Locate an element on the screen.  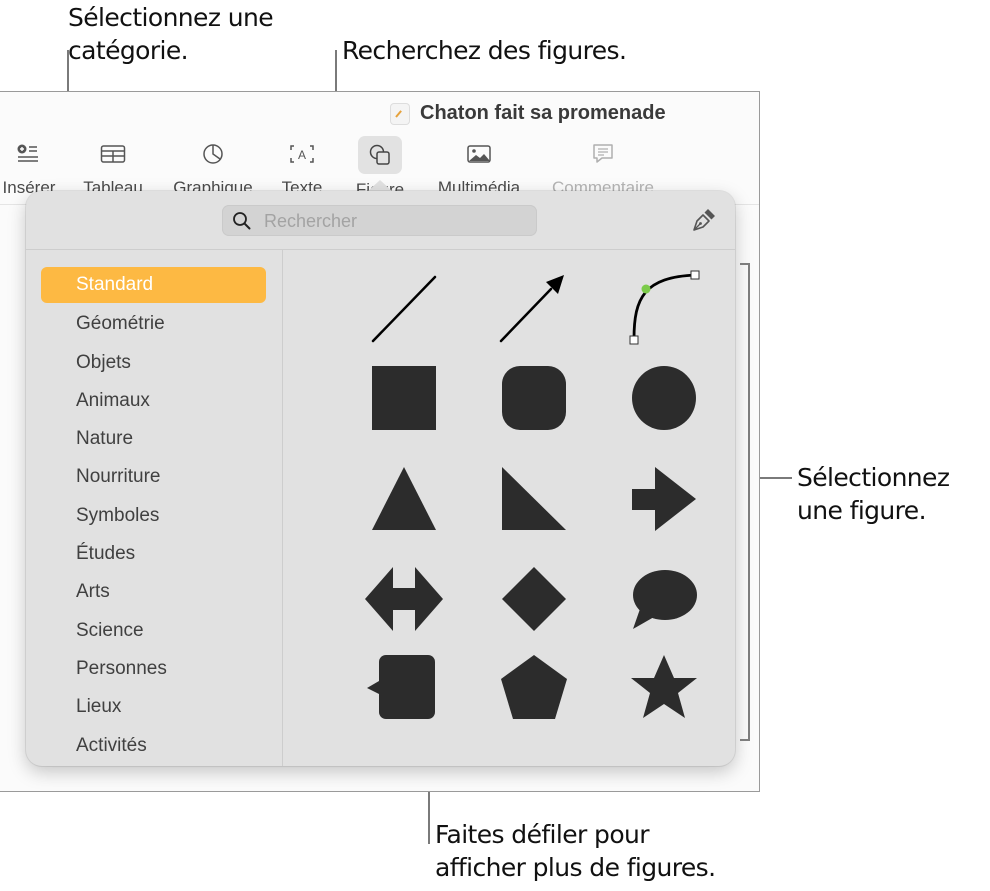
shape-curve is located at coordinates (664, 307).